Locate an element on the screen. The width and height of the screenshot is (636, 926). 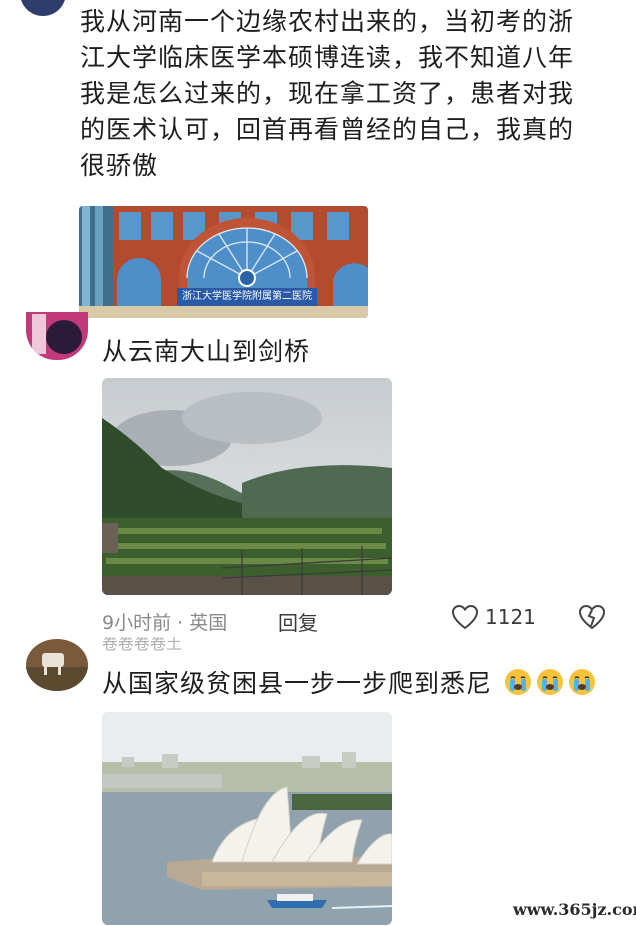
broken-heart-icon is located at coordinates (592, 617).